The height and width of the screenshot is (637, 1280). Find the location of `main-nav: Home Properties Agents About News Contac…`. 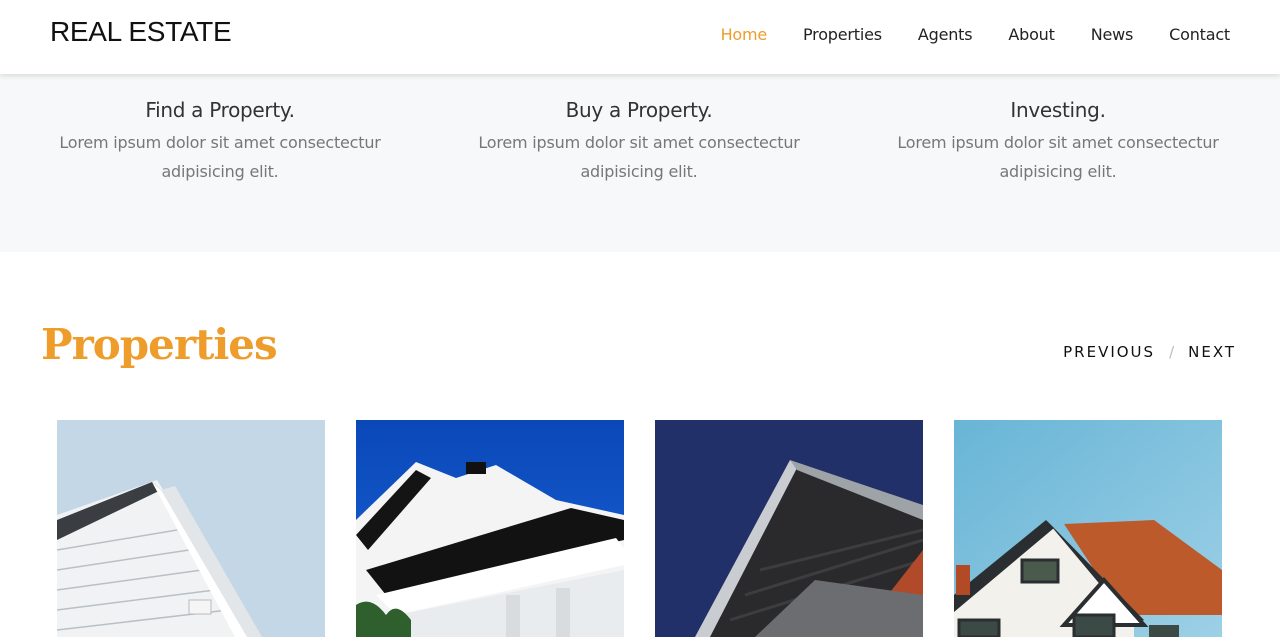

main-nav: Home Properties Agents About News Contac… is located at coordinates (958, 34).